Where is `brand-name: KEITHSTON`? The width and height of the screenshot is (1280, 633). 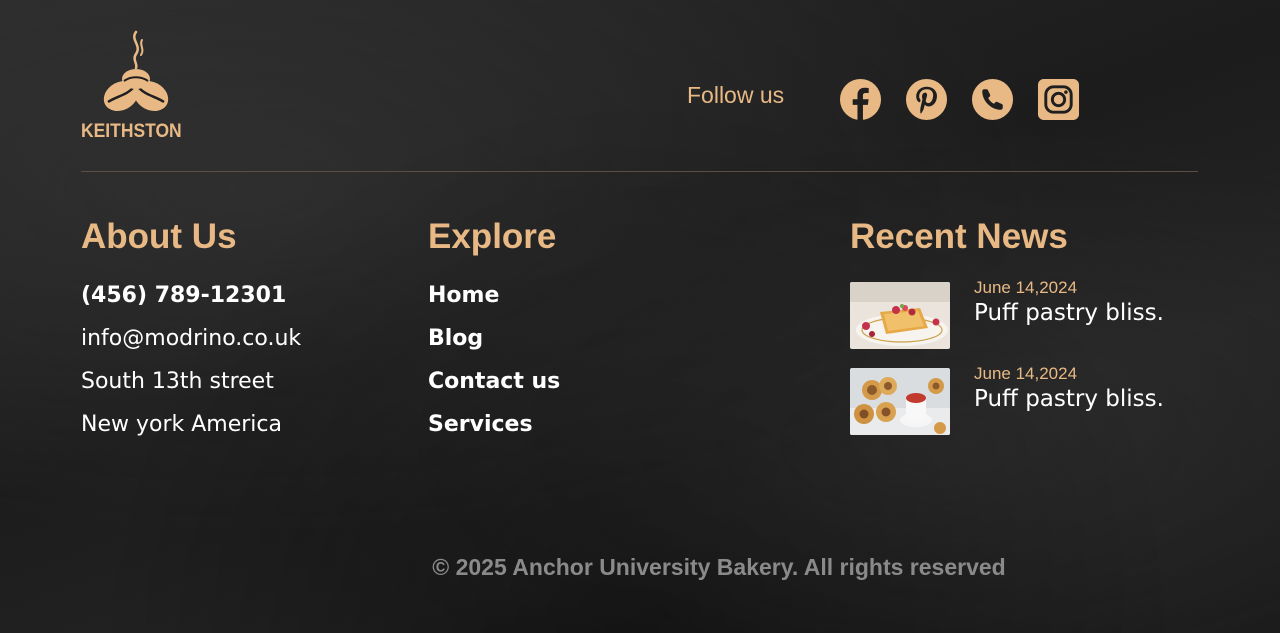
brand-name: KEITHSTON is located at coordinates (131, 131).